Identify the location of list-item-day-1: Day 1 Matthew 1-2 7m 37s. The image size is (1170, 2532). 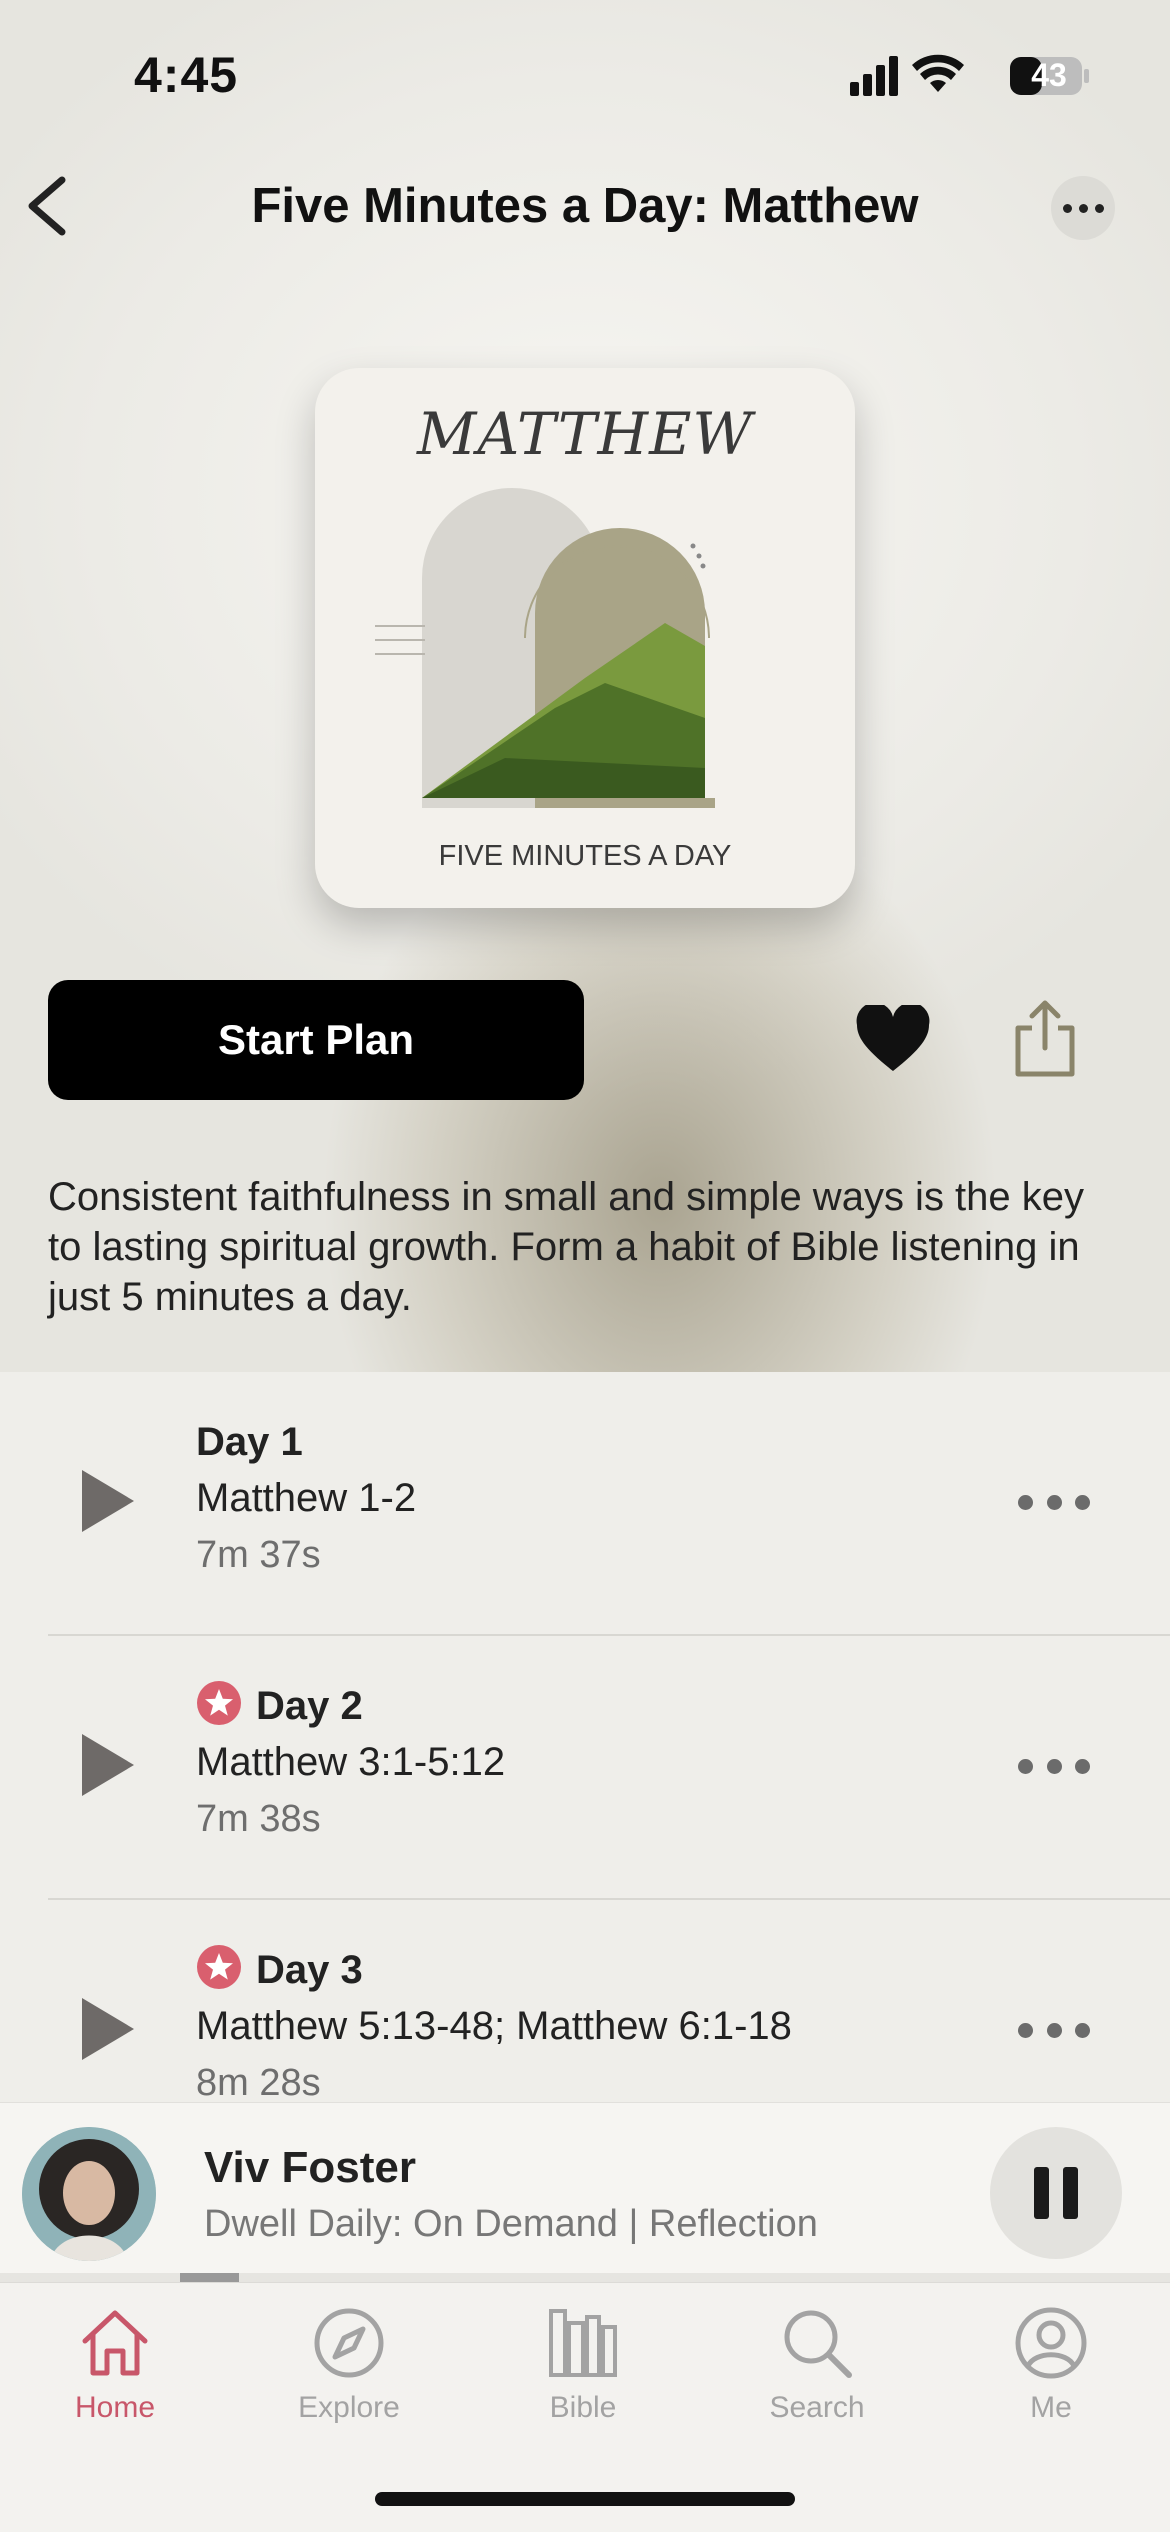
(585, 1504).